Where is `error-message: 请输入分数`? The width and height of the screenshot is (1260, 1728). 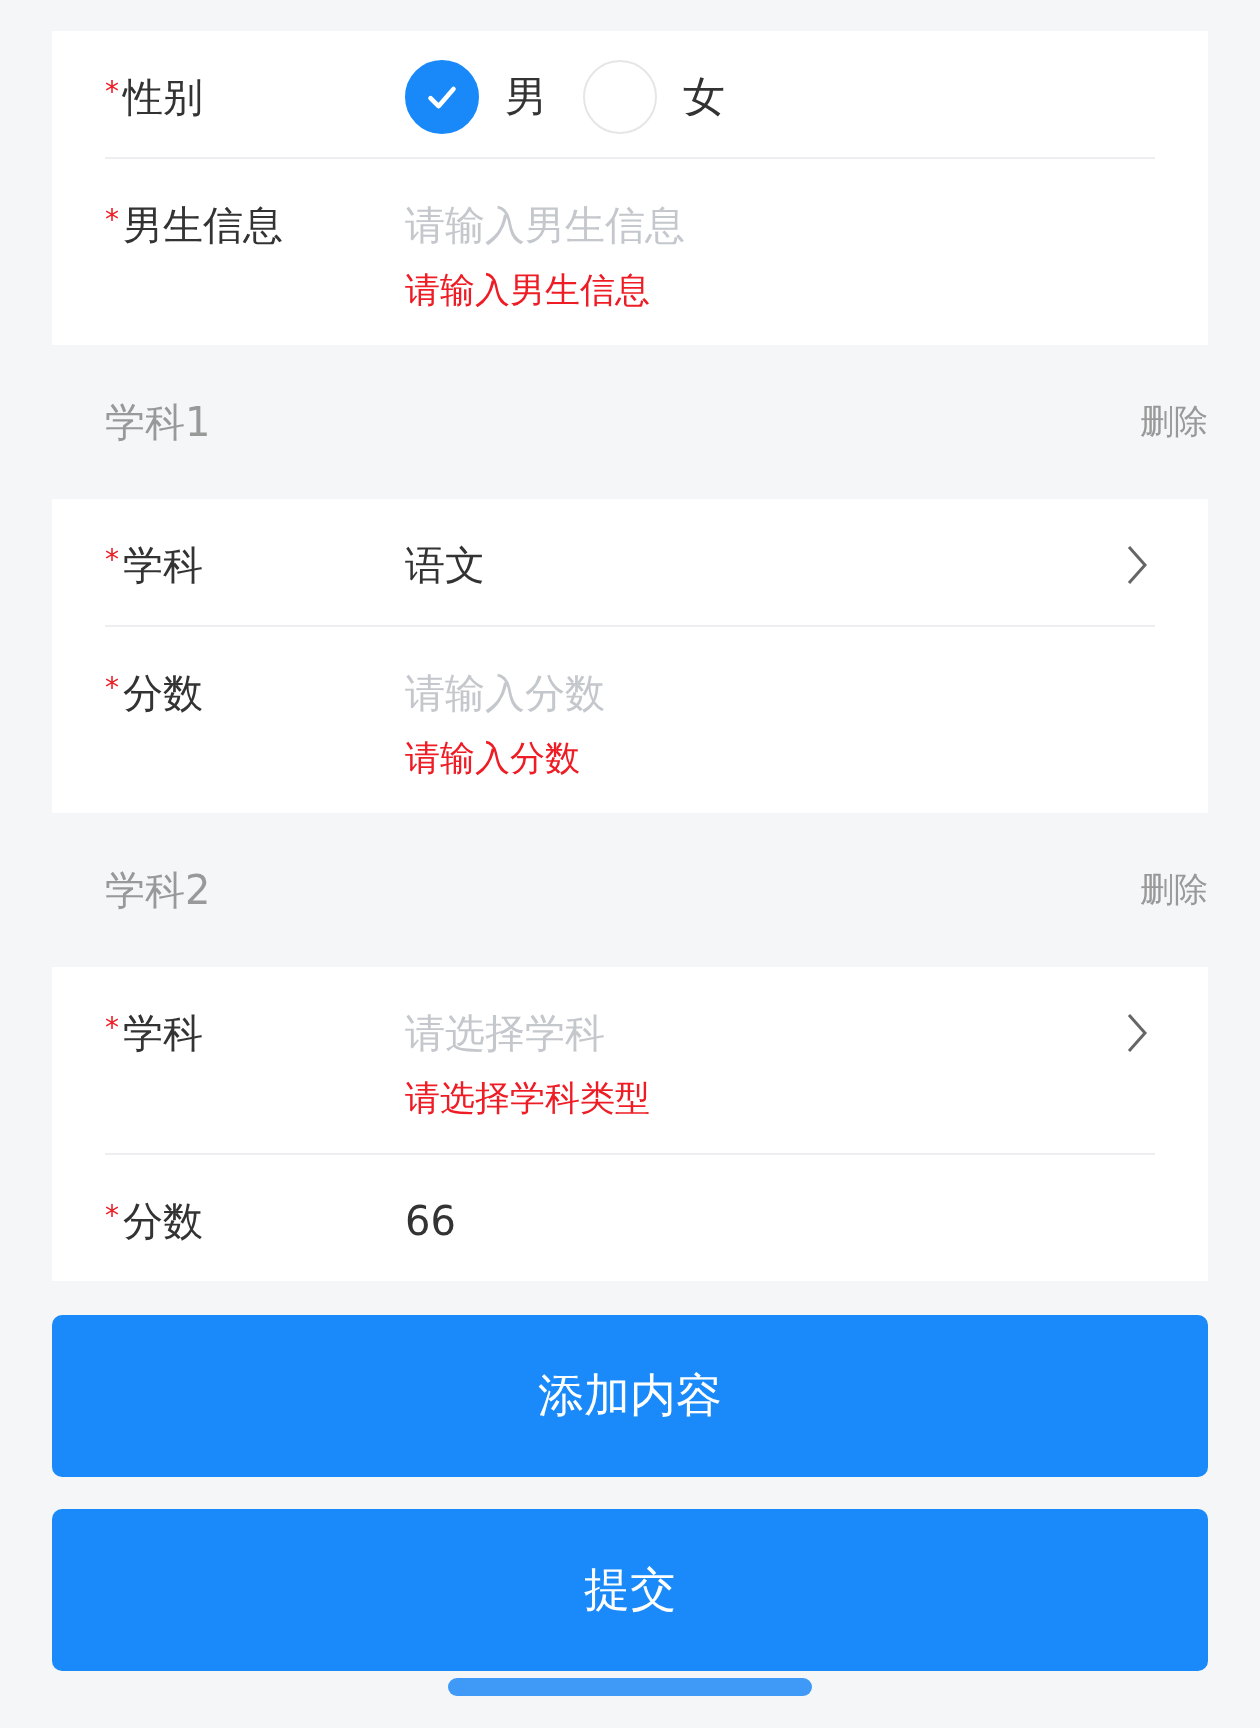
error-message: 请输入分数 is located at coordinates (492, 758).